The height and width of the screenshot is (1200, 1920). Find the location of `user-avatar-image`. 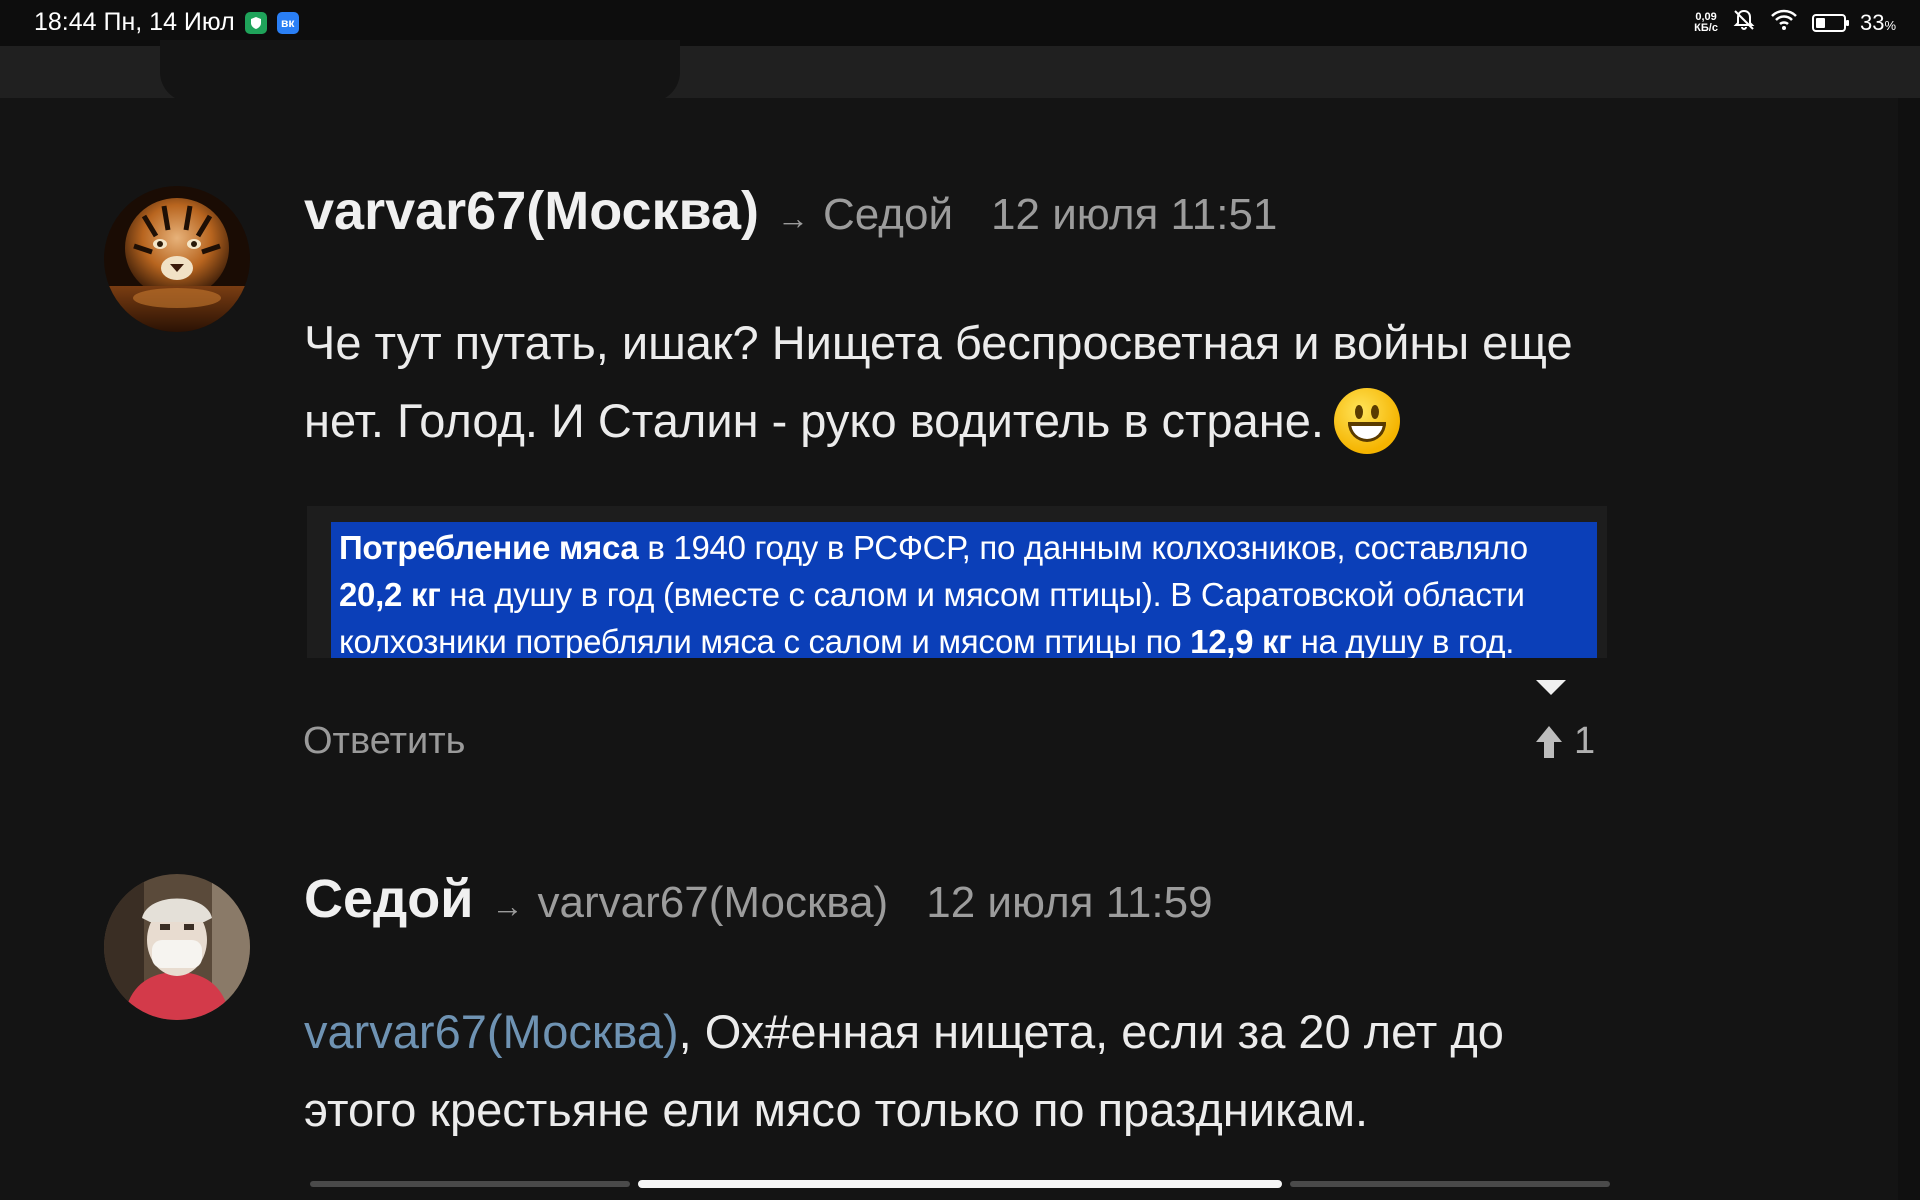

user-avatar-image is located at coordinates (177, 947).